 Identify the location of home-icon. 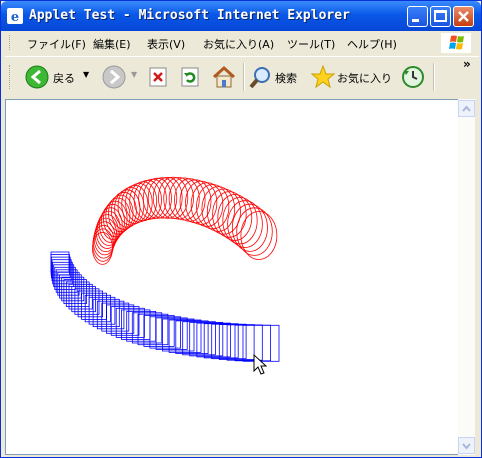
(224, 77).